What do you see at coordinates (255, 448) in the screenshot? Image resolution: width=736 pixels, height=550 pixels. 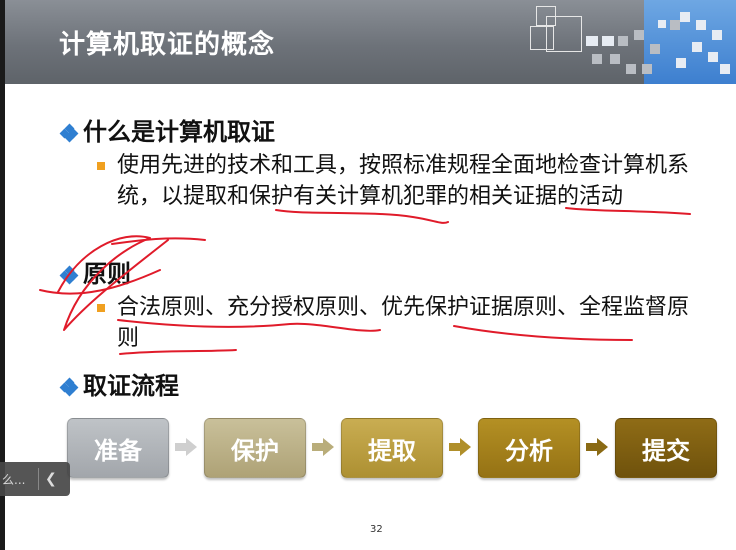 I see `flow-step-protect: 保护` at bounding box center [255, 448].